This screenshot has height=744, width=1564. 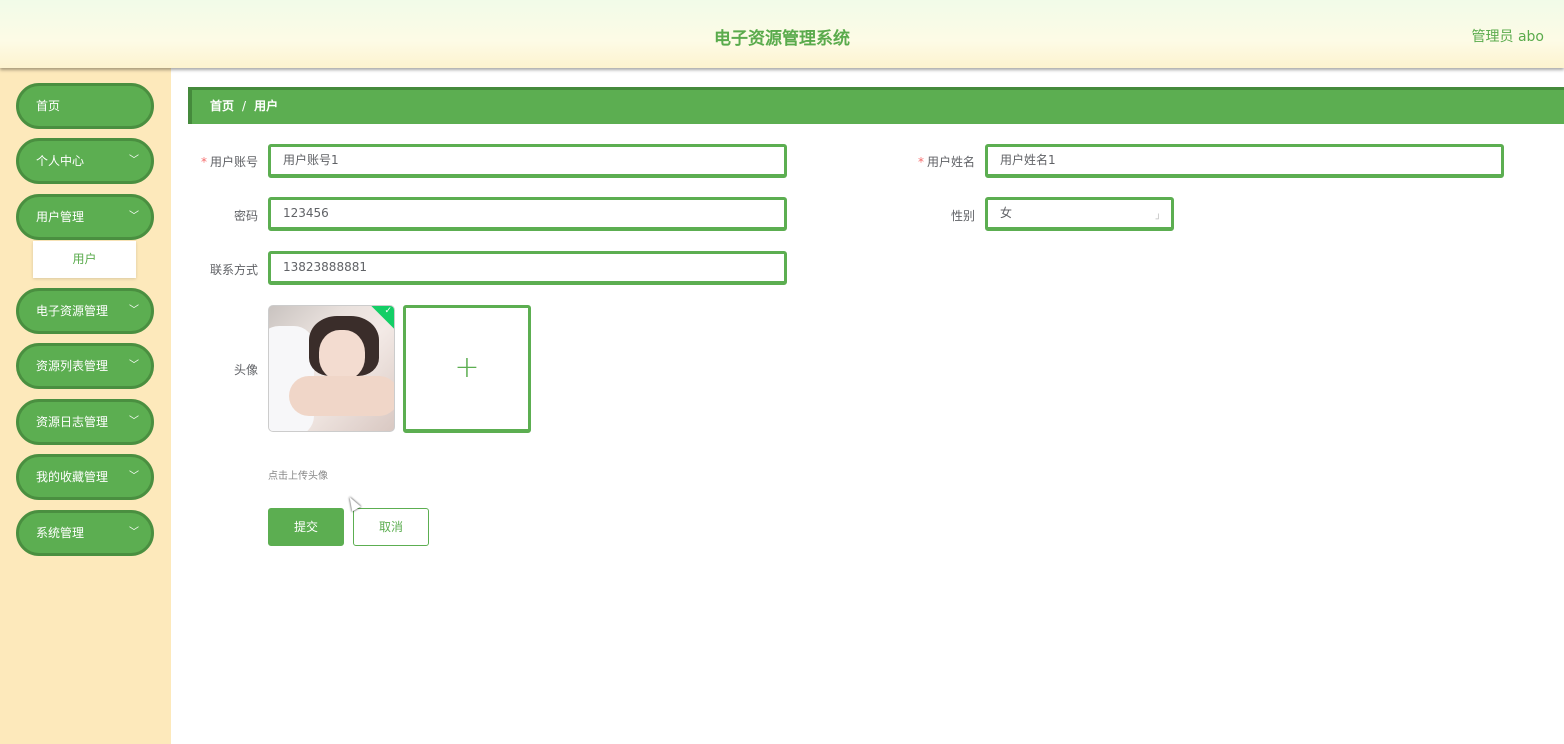 What do you see at coordinates (245, 370) in the screenshot?
I see `avatar-label: 头像` at bounding box center [245, 370].